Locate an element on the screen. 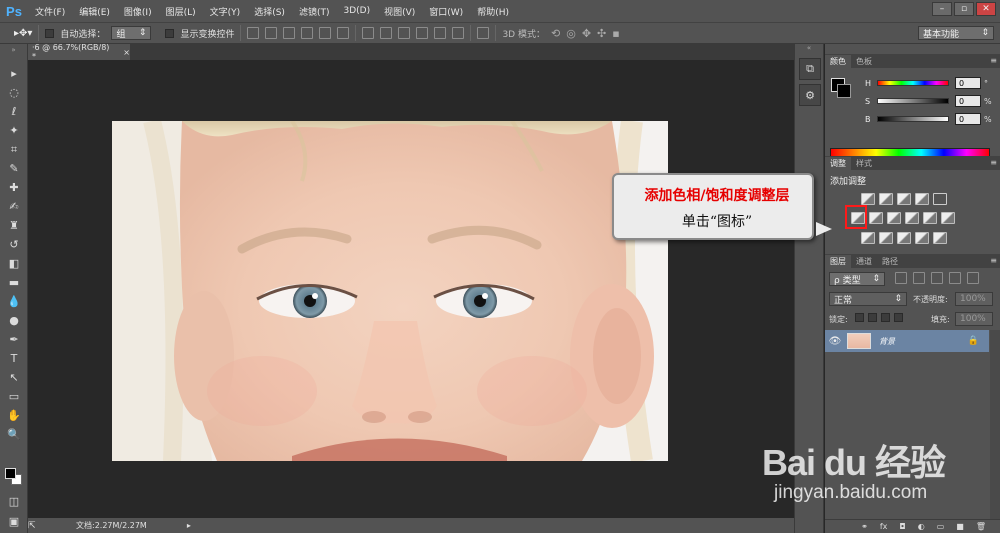 The width and height of the screenshot is (1000, 533). tab-color: 颜色 is located at coordinates (838, 61).